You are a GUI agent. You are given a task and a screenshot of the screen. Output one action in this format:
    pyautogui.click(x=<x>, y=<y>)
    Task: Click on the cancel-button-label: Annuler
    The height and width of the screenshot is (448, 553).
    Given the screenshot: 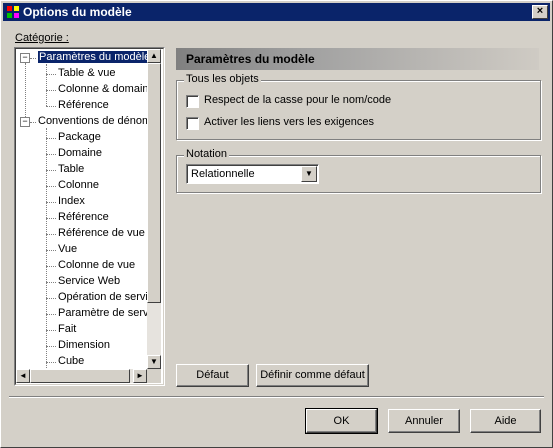 What is the action you would take?
    pyautogui.click(x=424, y=421)
    